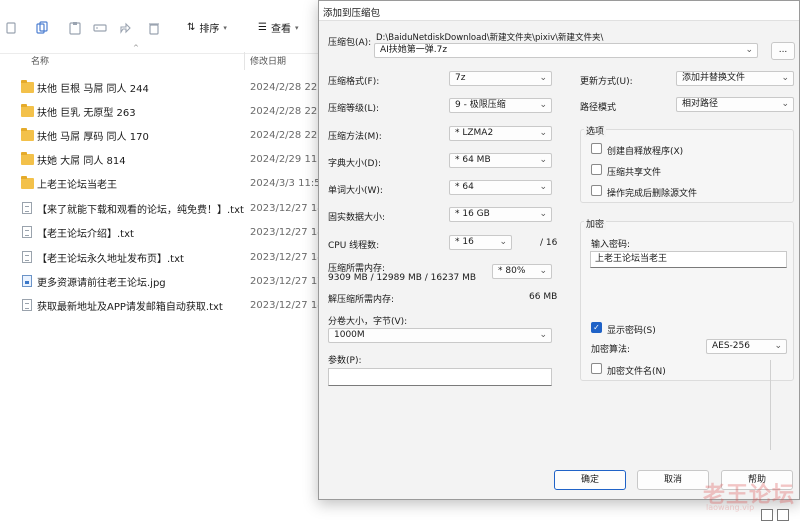 This screenshot has height=524, width=800. I want to click on column-name: 名称, so click(40, 60).